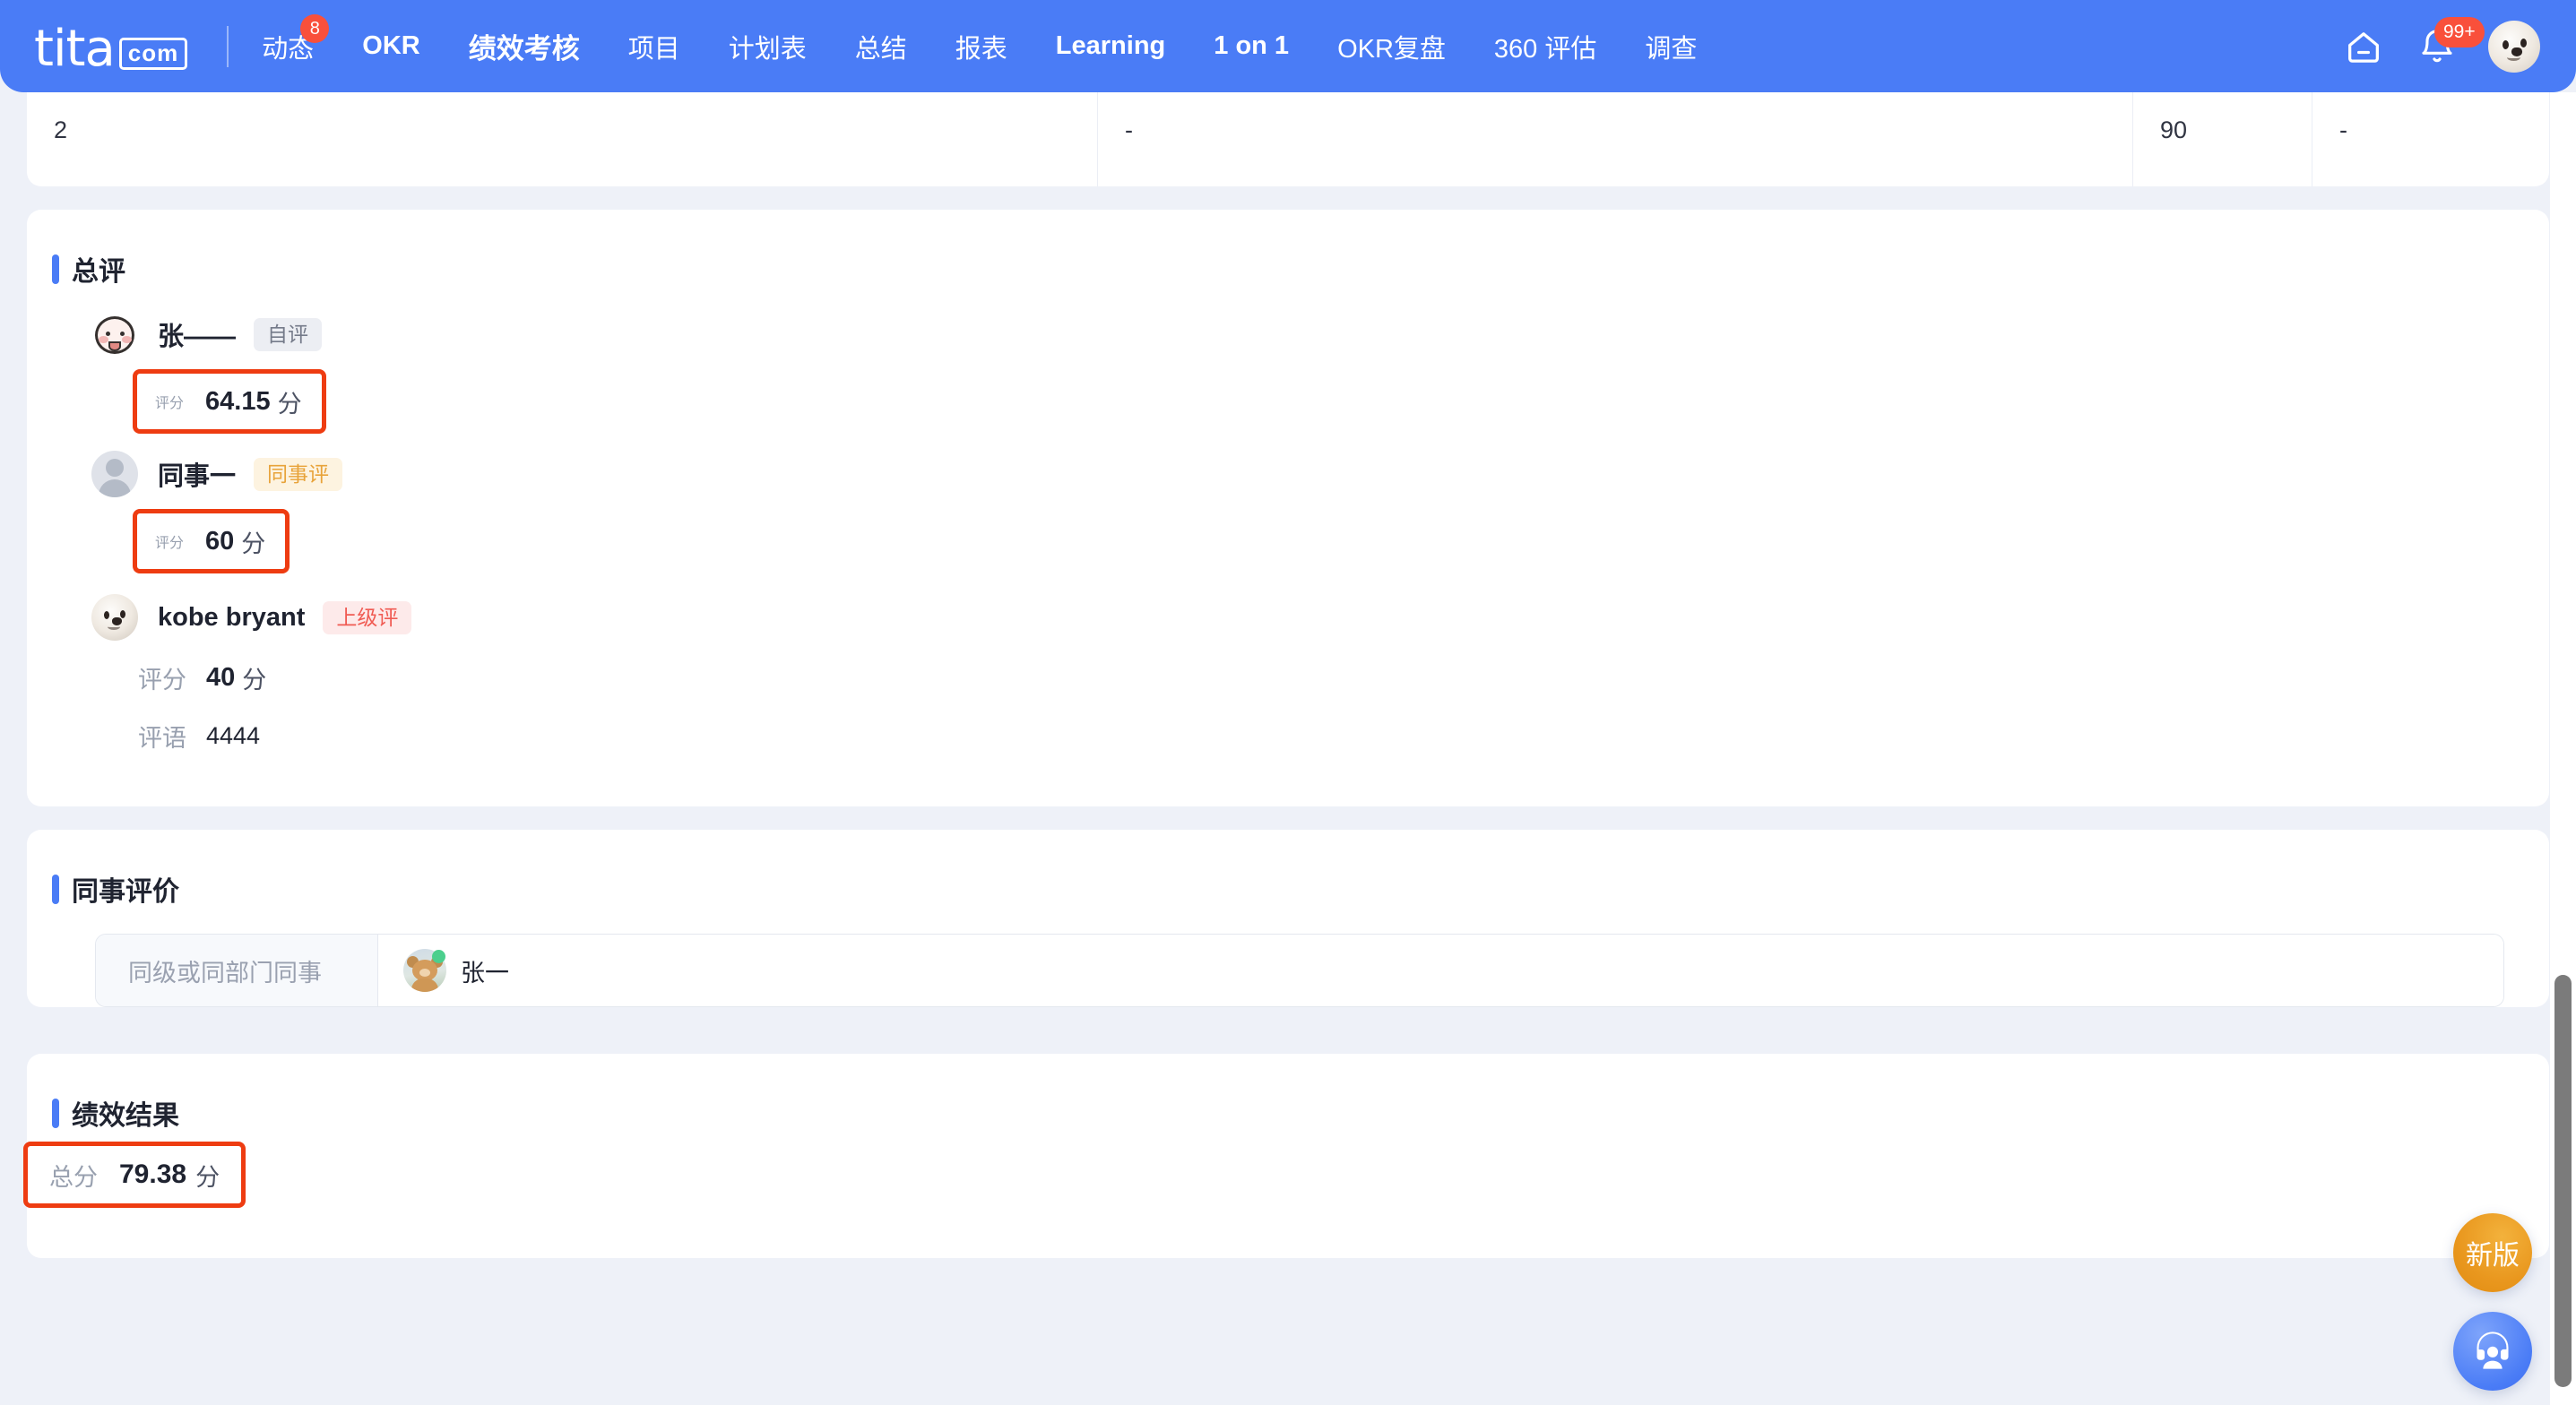  I want to click on avatar-cheek-left-icon, so click(103, 339).